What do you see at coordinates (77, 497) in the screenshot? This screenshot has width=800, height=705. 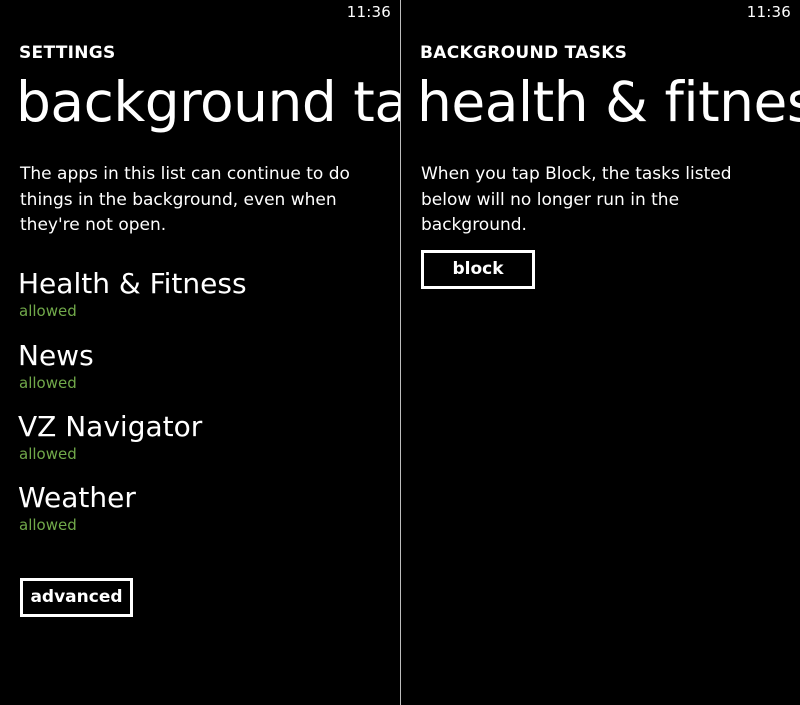 I see `app-name: Weather` at bounding box center [77, 497].